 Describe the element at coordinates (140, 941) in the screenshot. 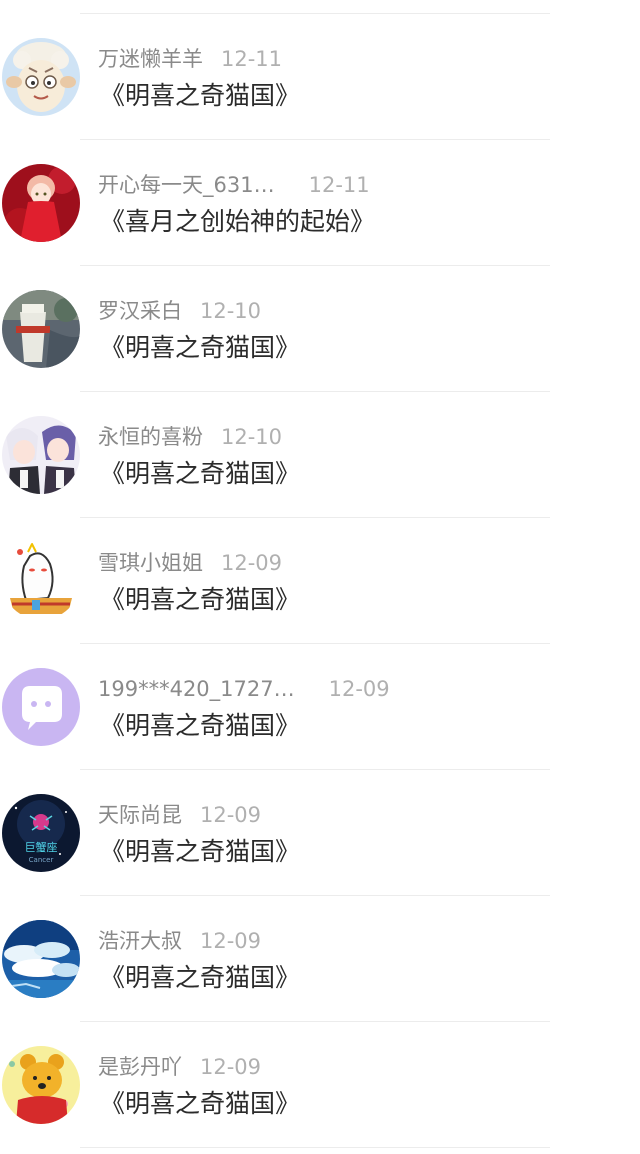

I see `username: 浩汧大叔` at that location.